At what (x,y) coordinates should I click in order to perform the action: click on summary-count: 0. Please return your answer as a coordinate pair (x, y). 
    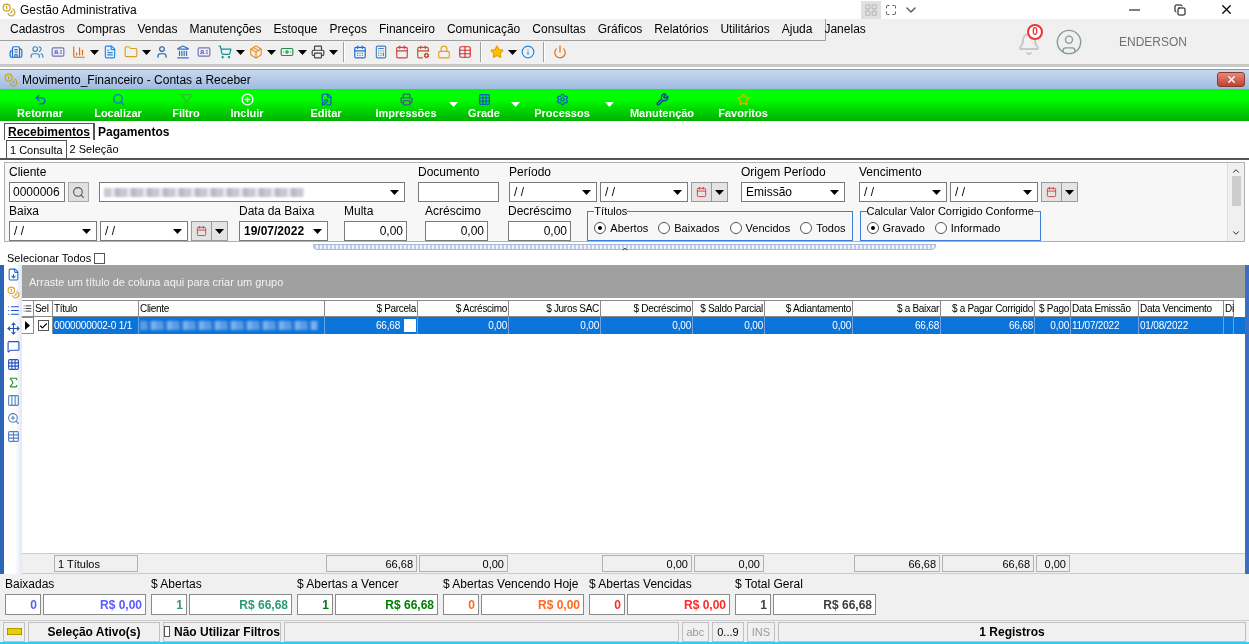
    Looking at the image, I should click on (461, 604).